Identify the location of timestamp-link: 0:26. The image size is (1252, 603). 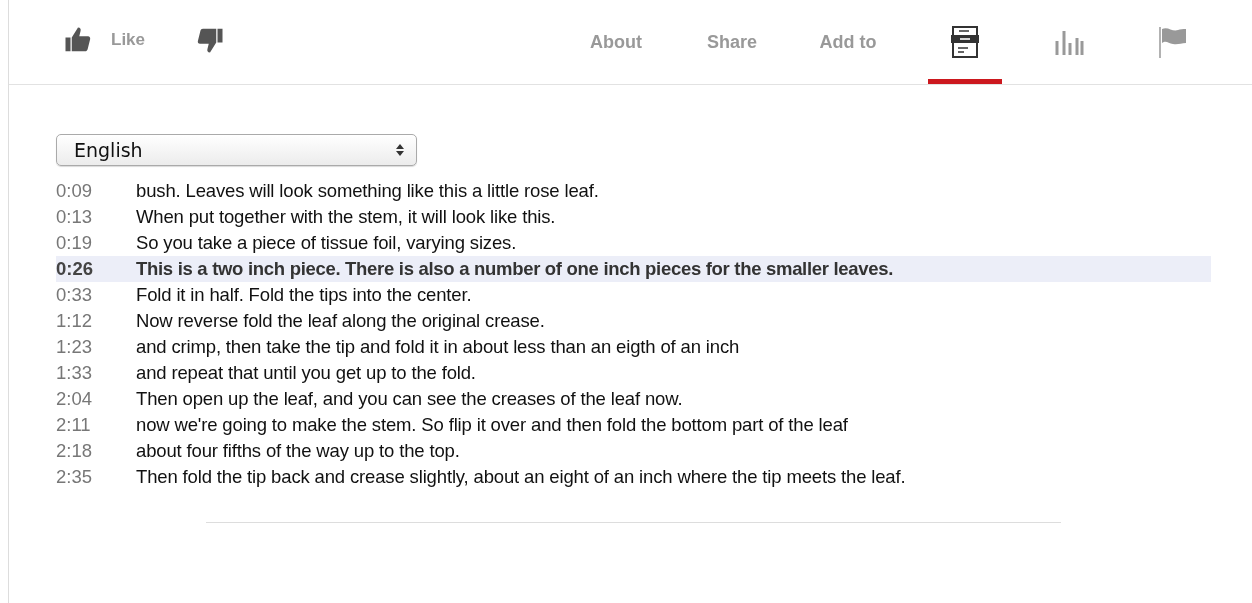
(96, 269).